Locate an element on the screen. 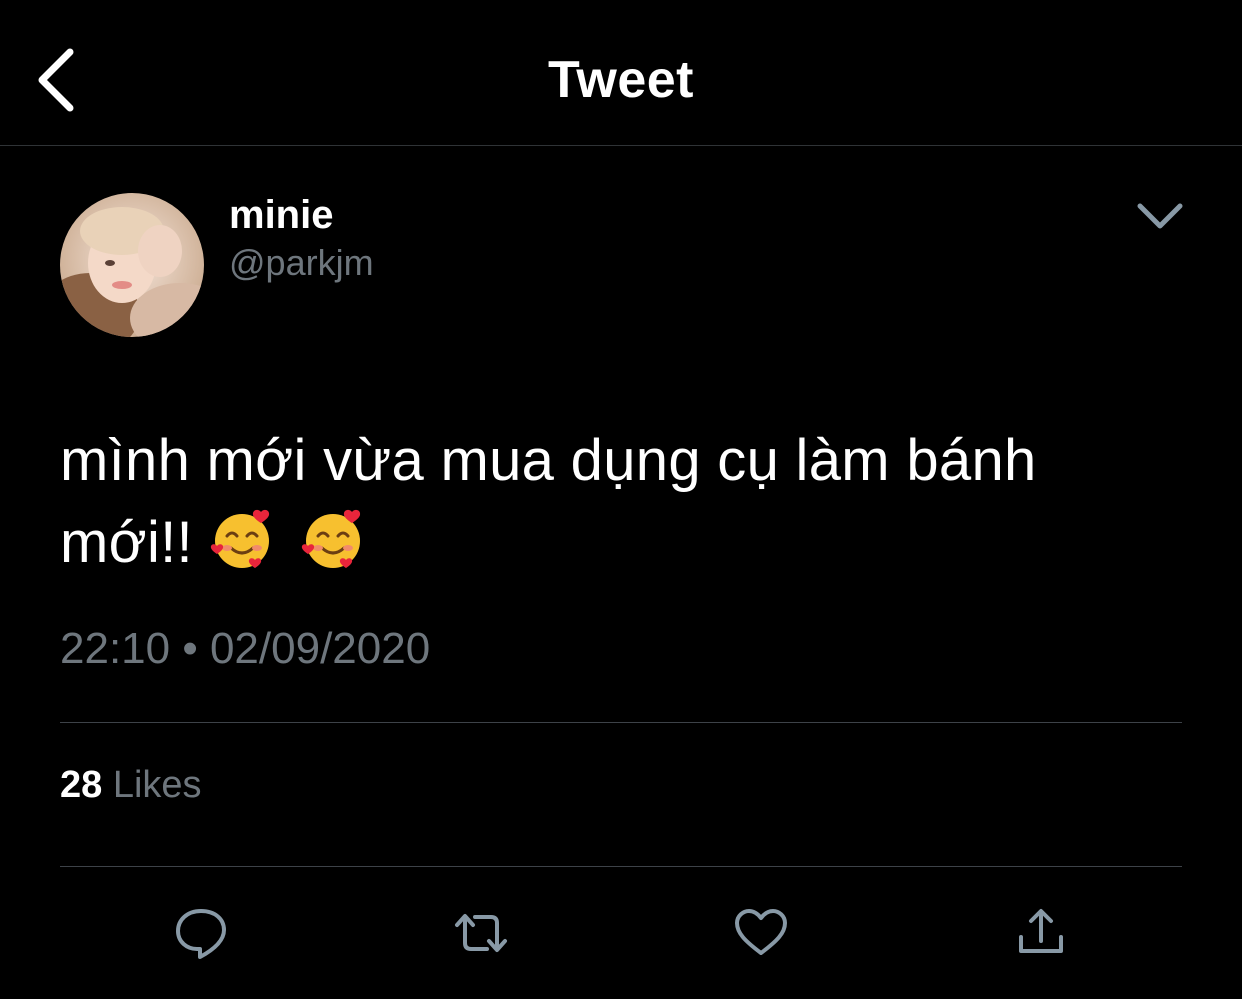 This screenshot has height=999, width=1242. reply-button is located at coordinates (201, 933).